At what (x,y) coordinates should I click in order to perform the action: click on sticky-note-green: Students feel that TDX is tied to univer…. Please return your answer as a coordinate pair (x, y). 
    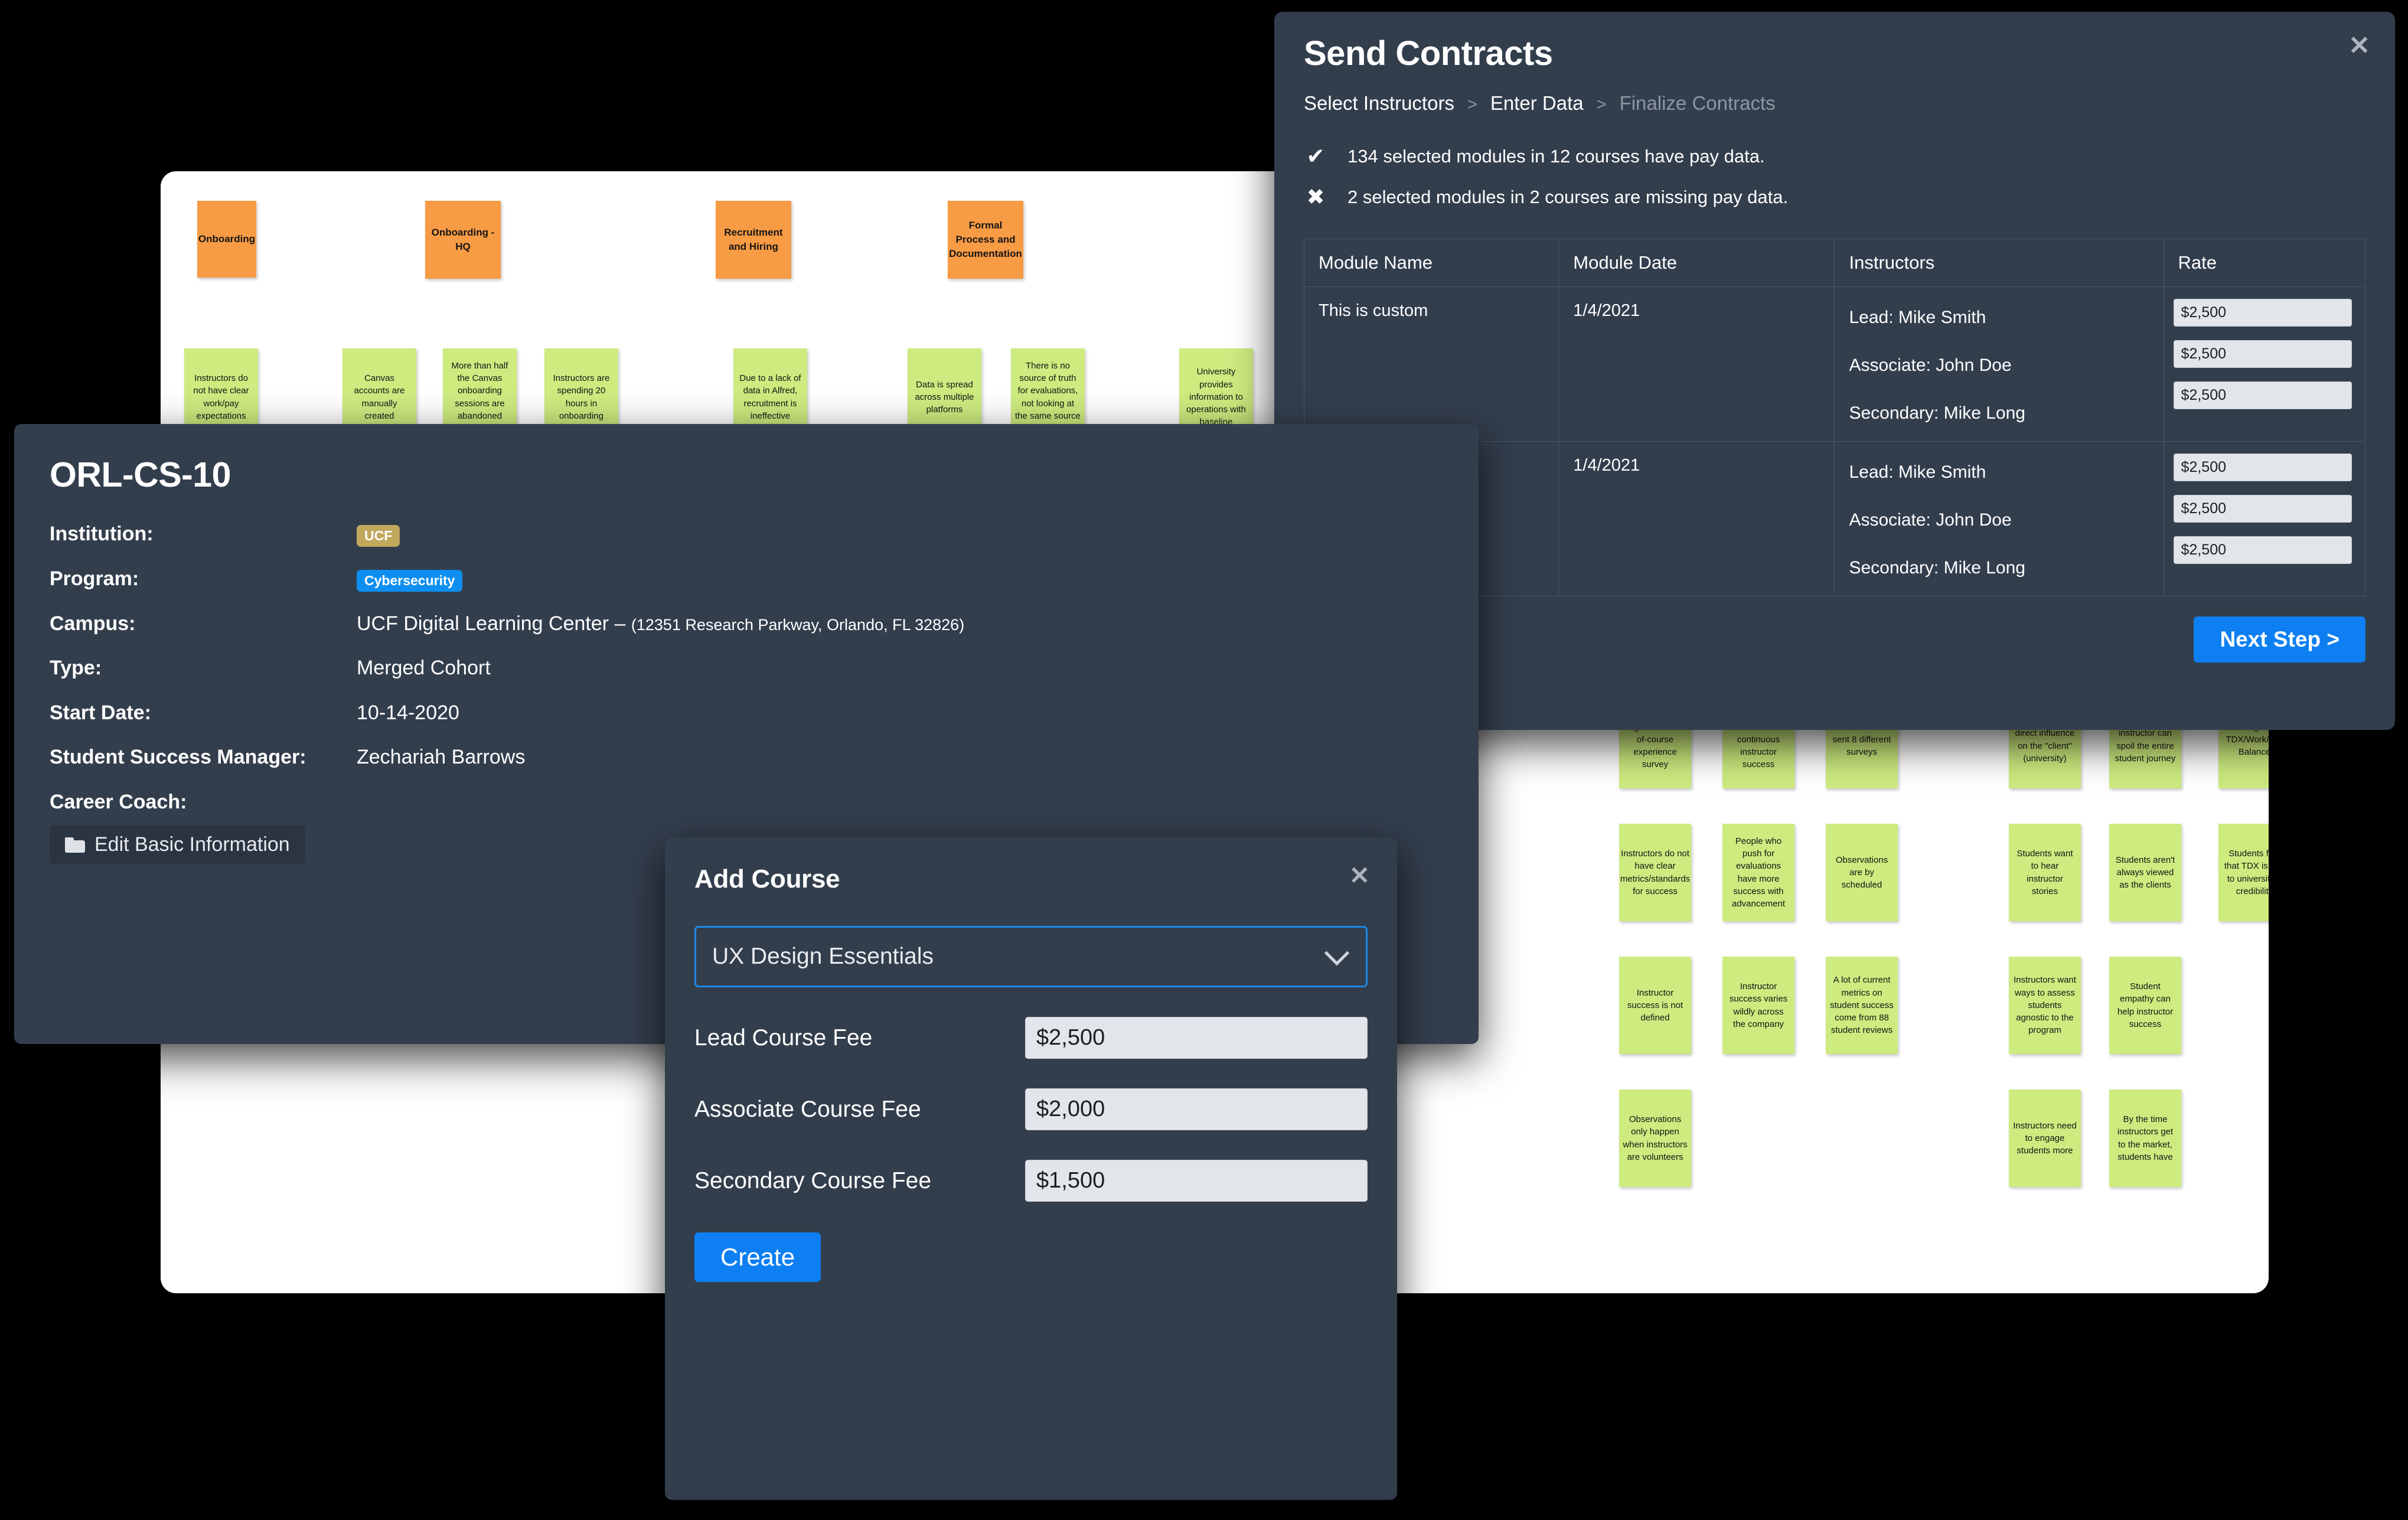
    Looking at the image, I should click on (2243, 872).